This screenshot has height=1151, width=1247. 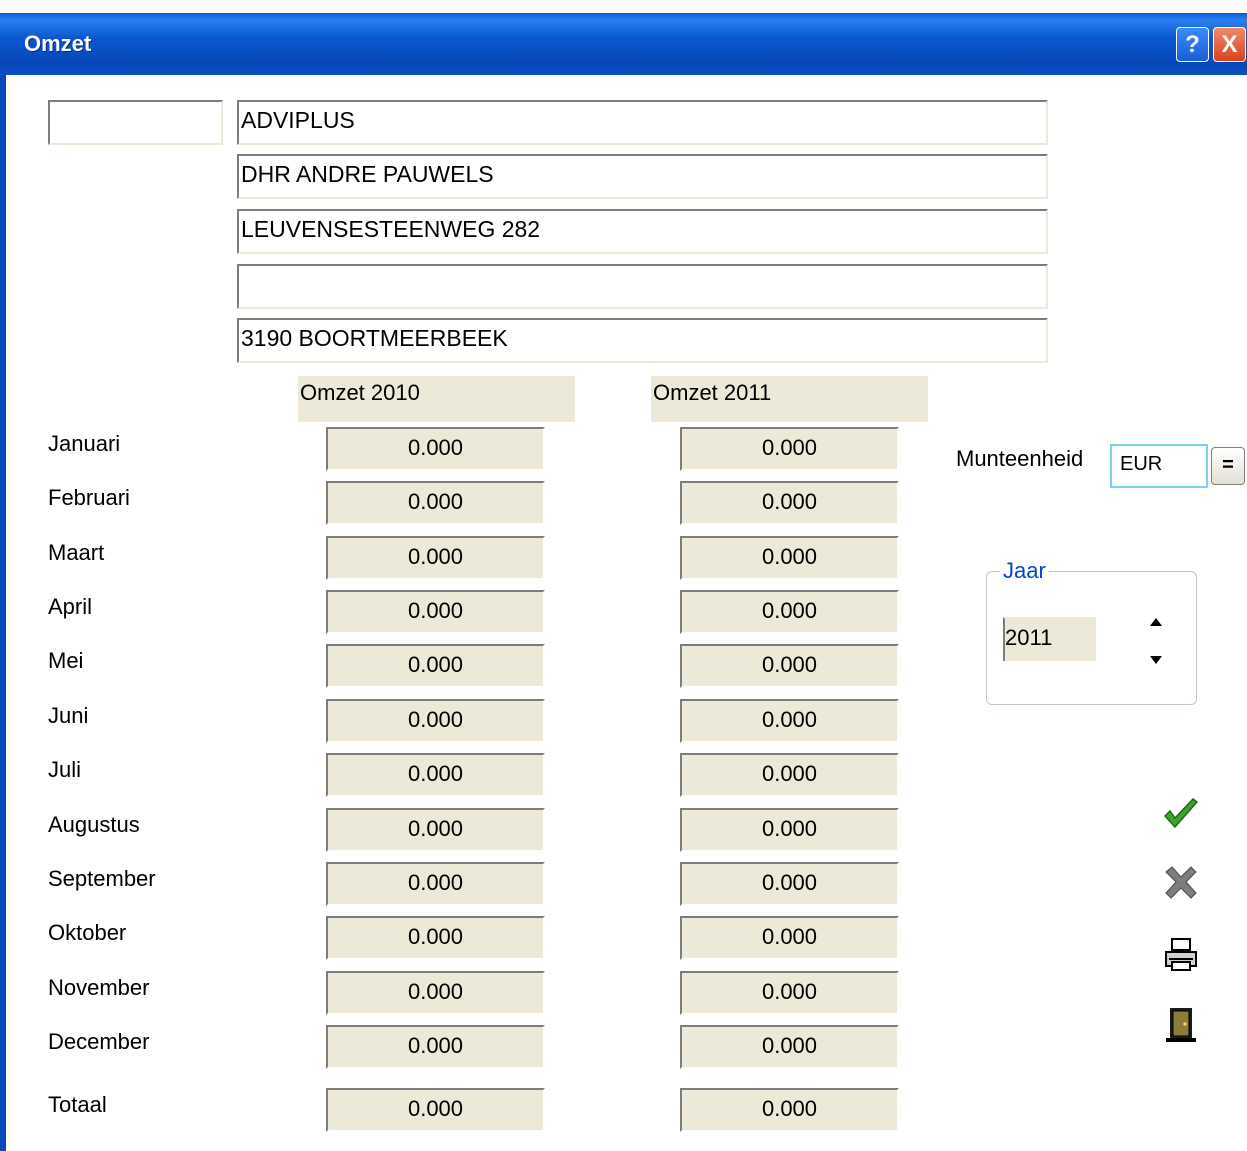 I want to click on year-up-arrow-icon, so click(x=1156, y=622).